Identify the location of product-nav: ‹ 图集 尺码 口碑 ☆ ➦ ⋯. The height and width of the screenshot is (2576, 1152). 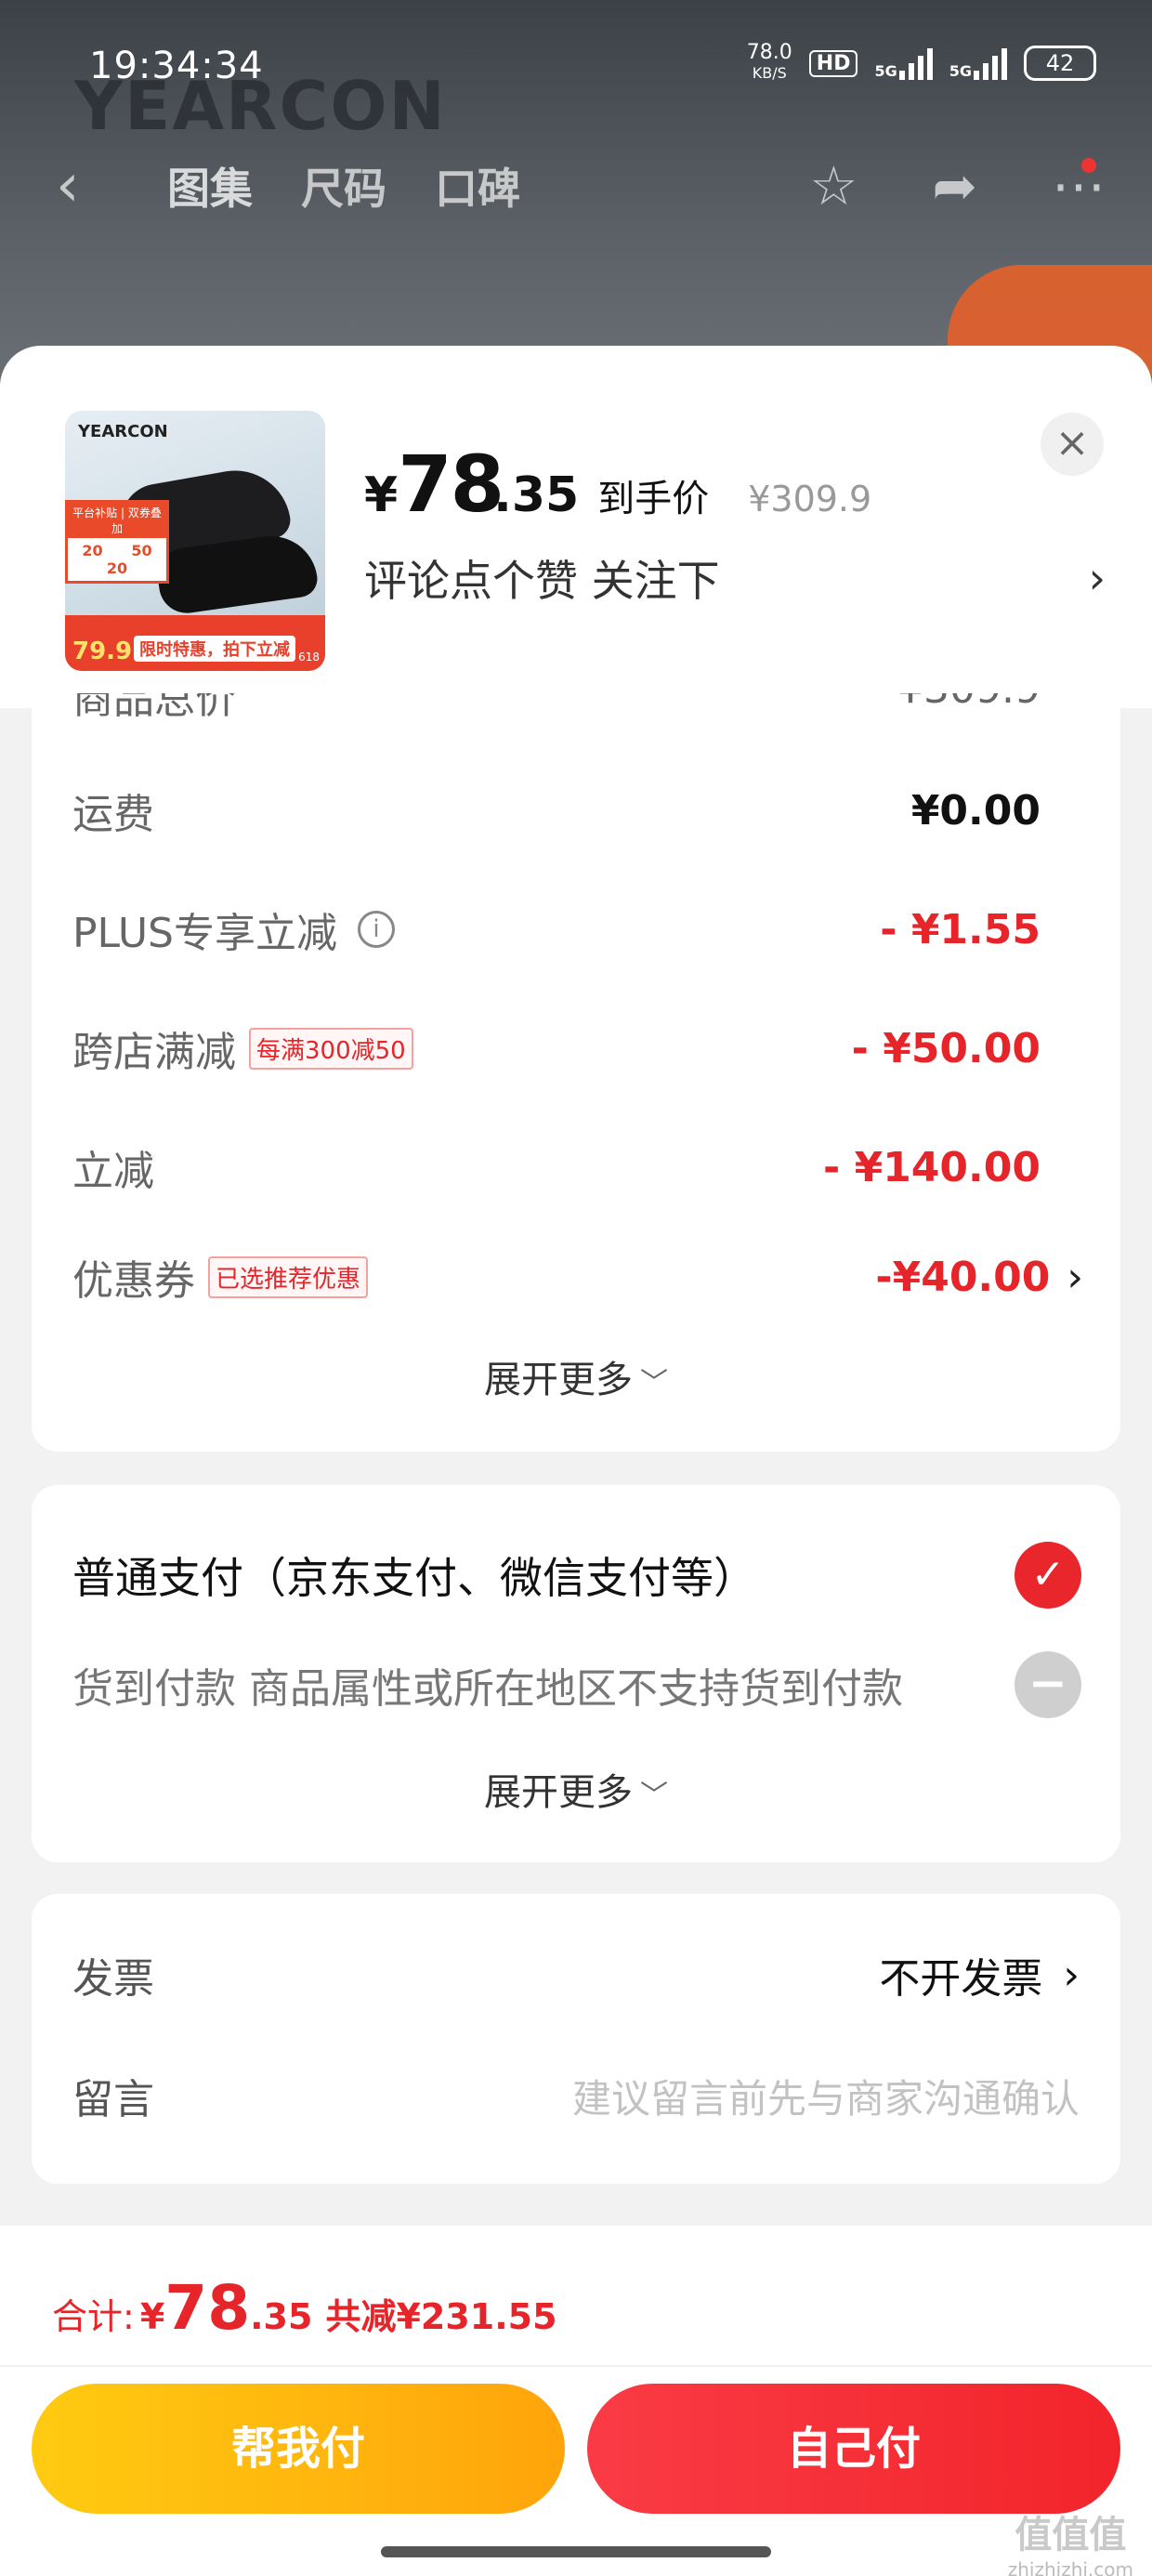
(581, 186).